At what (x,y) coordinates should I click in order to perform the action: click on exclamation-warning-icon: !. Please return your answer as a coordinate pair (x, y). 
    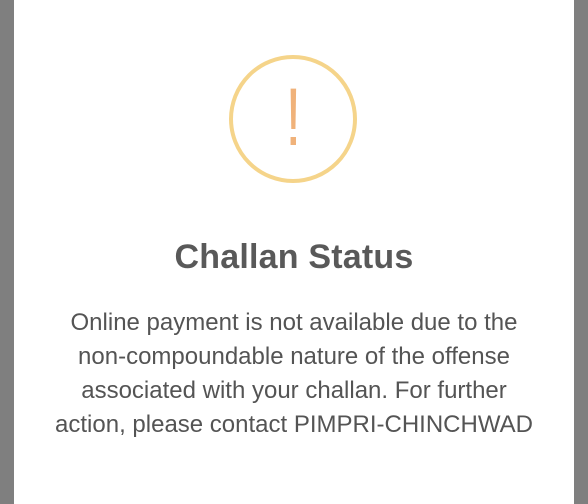
    Looking at the image, I should click on (293, 117).